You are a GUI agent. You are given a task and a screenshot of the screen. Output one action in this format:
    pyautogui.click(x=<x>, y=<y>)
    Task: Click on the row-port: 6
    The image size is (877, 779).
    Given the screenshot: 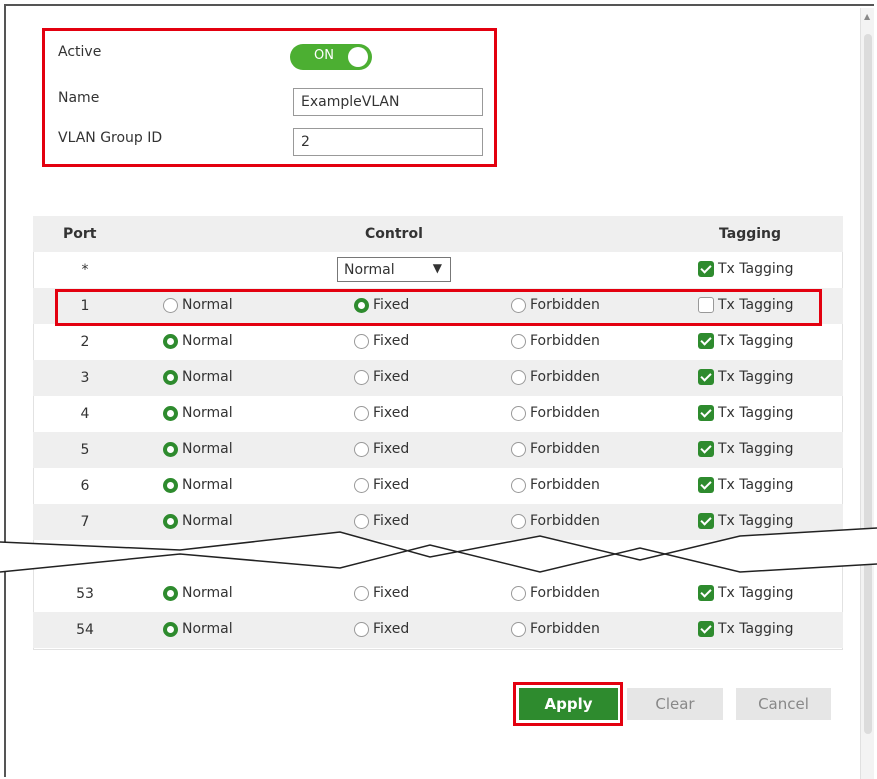 What is the action you would take?
    pyautogui.click(x=85, y=486)
    